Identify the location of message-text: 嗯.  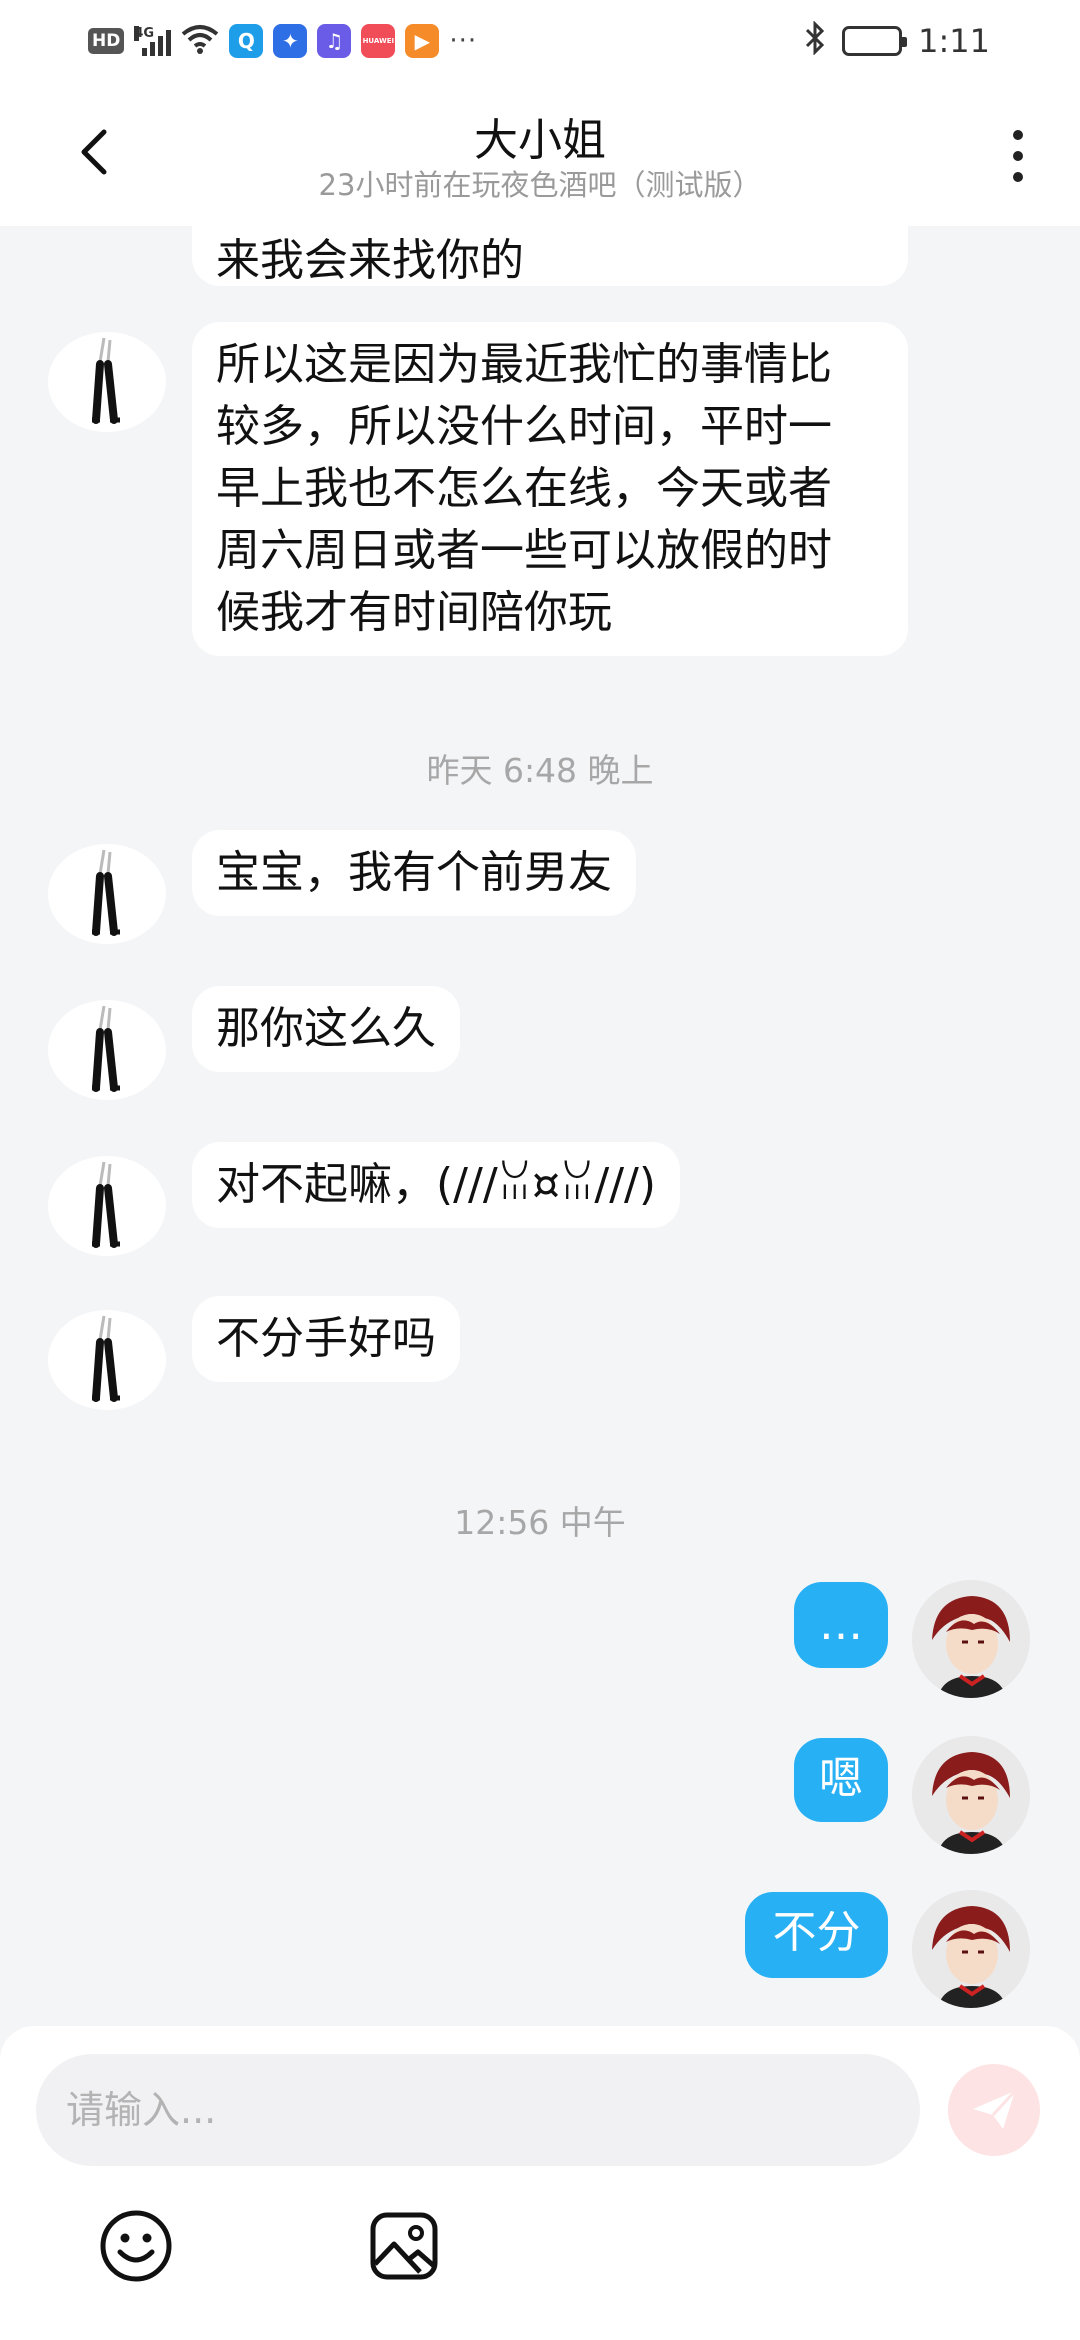
(841, 1778).